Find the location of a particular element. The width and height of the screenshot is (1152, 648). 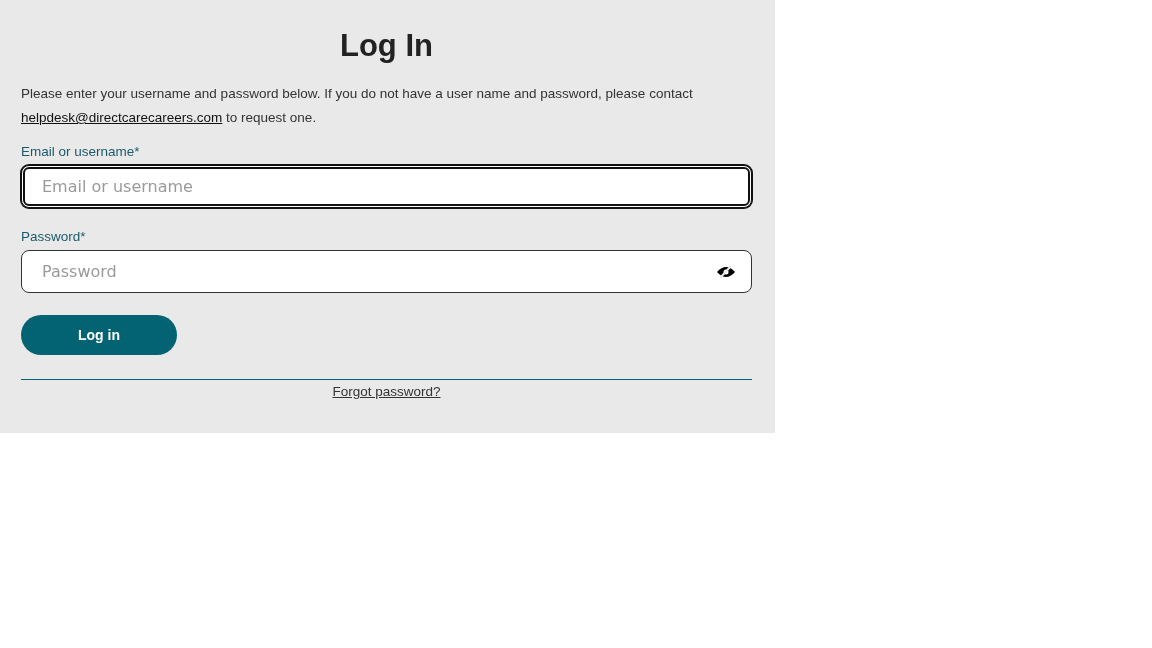

email-link: helpdesk@directcarecareers.com is located at coordinates (122, 117).